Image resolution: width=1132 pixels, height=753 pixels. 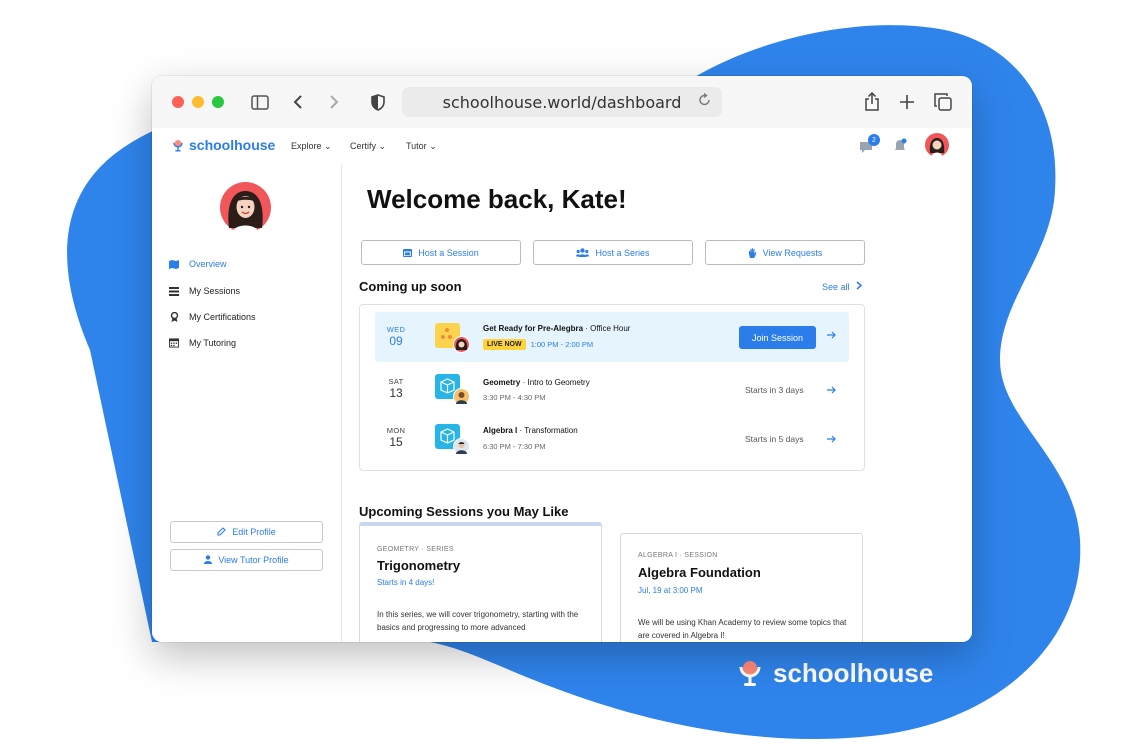 What do you see at coordinates (699, 572) in the screenshot?
I see `card-title: Algebra Foundation` at bounding box center [699, 572].